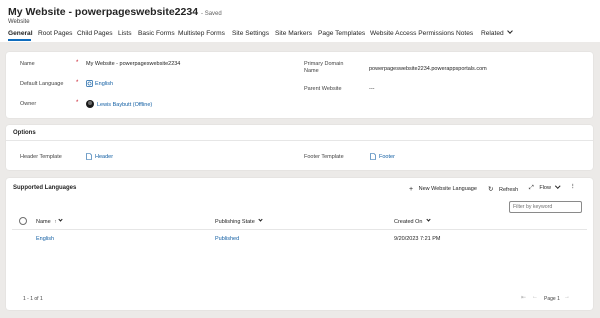 The height and width of the screenshot is (318, 600). Describe the element at coordinates (567, 297) in the screenshot. I see `next-page-icon: →` at that location.